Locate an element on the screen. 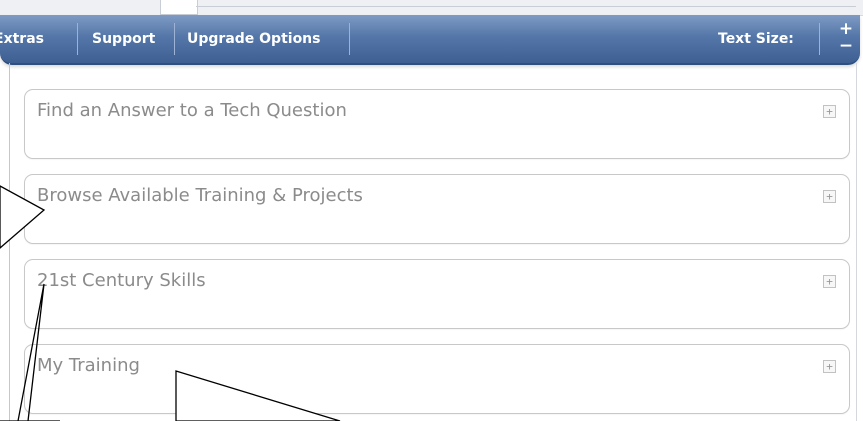 The height and width of the screenshot is (421, 863). panel-title: Find an Answer to a Tech Question is located at coordinates (192, 110).